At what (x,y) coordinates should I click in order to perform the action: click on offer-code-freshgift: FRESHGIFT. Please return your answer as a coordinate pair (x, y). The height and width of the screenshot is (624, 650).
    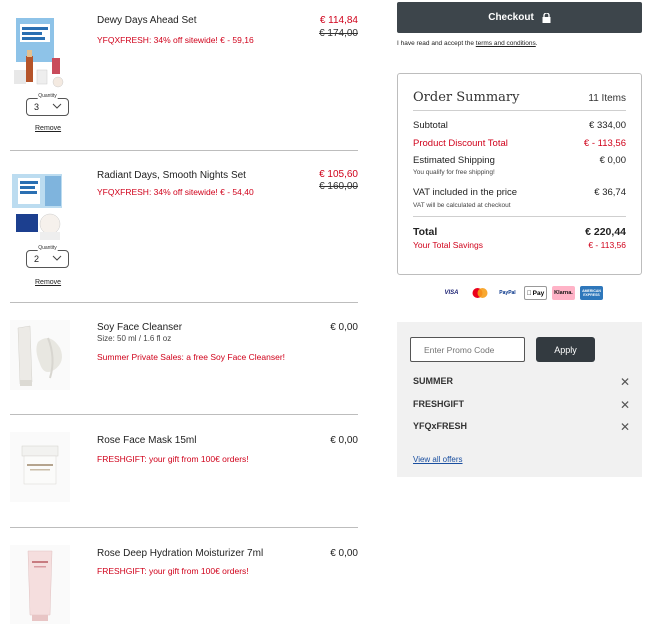
    Looking at the image, I should click on (438, 404).